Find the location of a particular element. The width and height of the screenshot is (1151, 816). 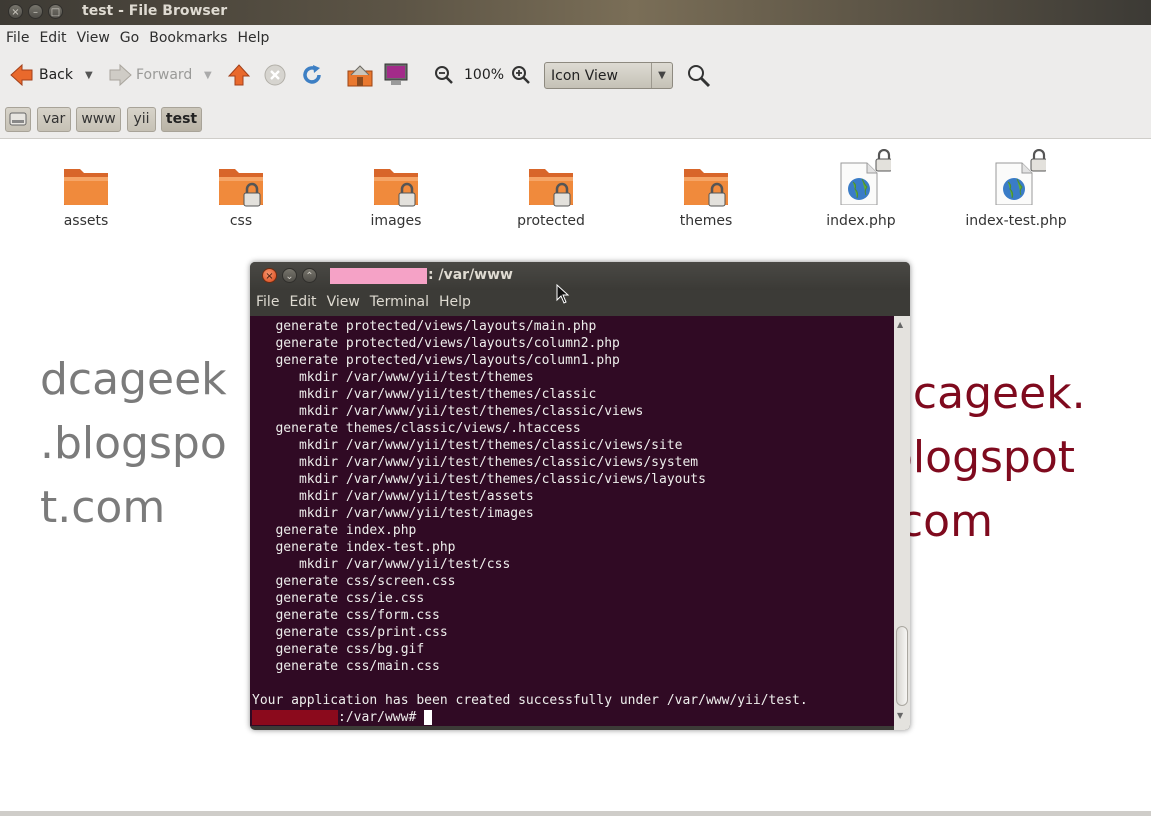

folder-icon is located at coordinates (86, 187).